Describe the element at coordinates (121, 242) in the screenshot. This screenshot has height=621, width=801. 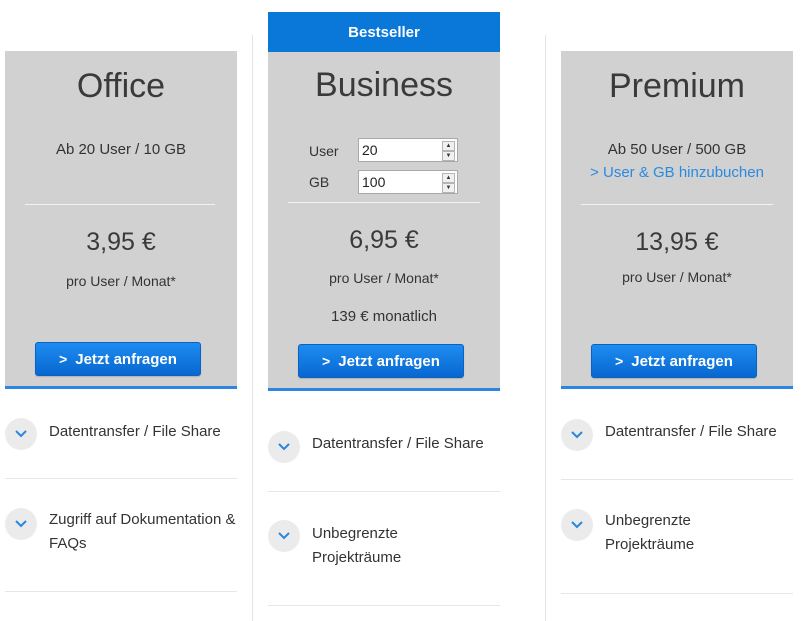
I see `plan-price: 3,95 €` at that location.